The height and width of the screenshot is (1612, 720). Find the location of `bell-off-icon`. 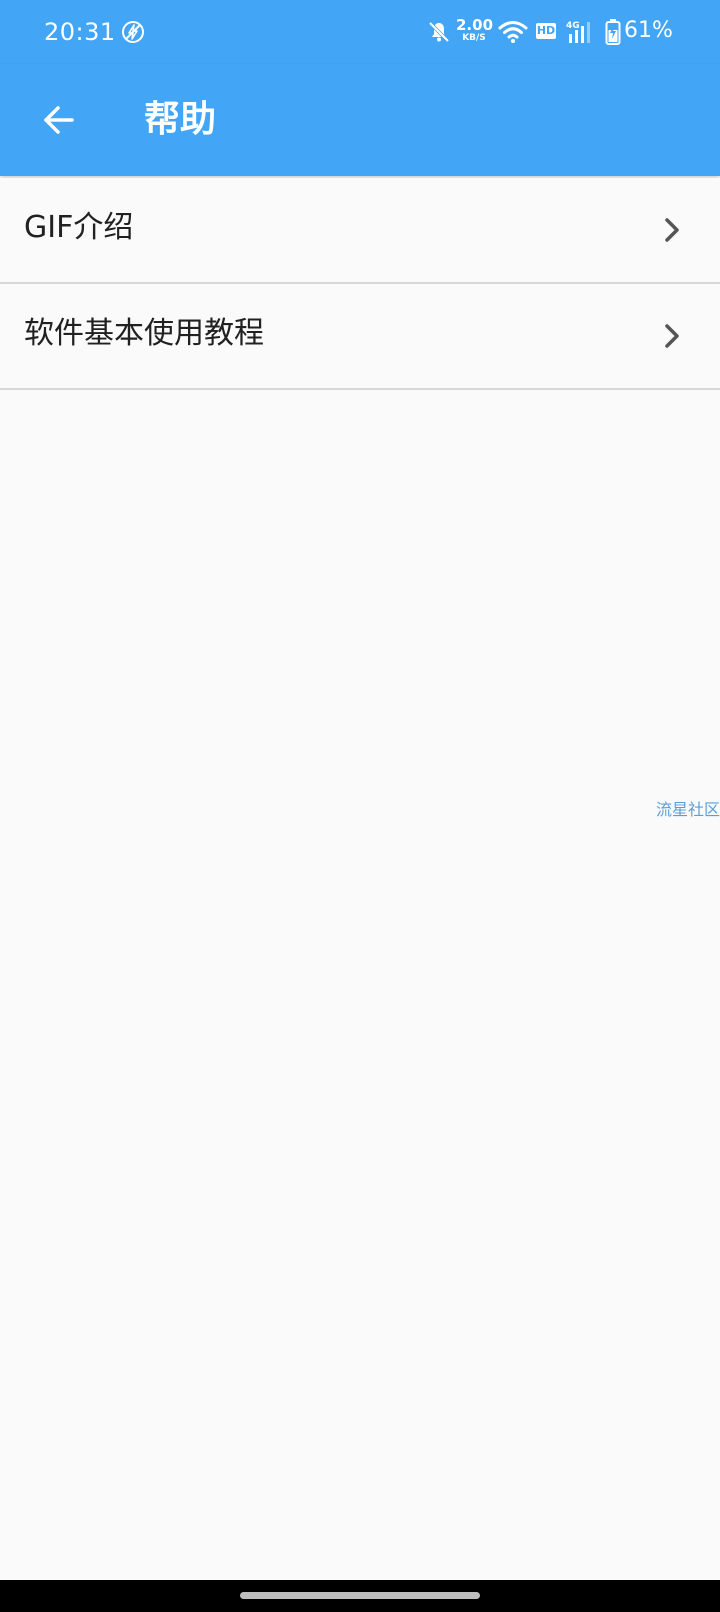

bell-off-icon is located at coordinates (439, 32).